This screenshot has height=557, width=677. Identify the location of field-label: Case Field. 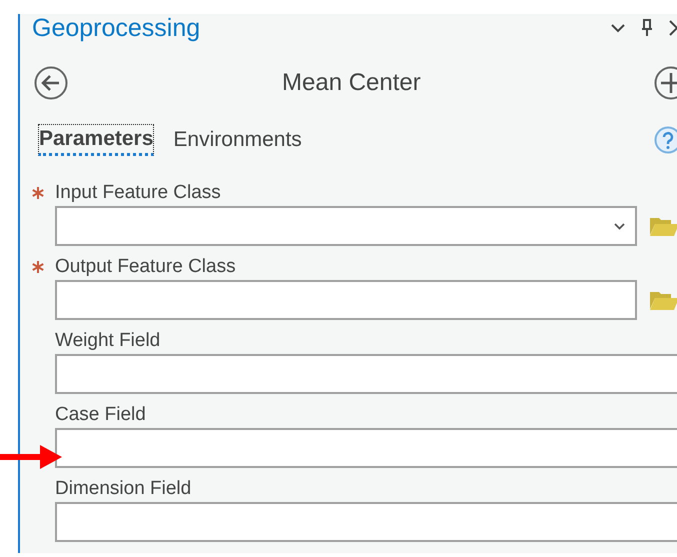
(100, 415).